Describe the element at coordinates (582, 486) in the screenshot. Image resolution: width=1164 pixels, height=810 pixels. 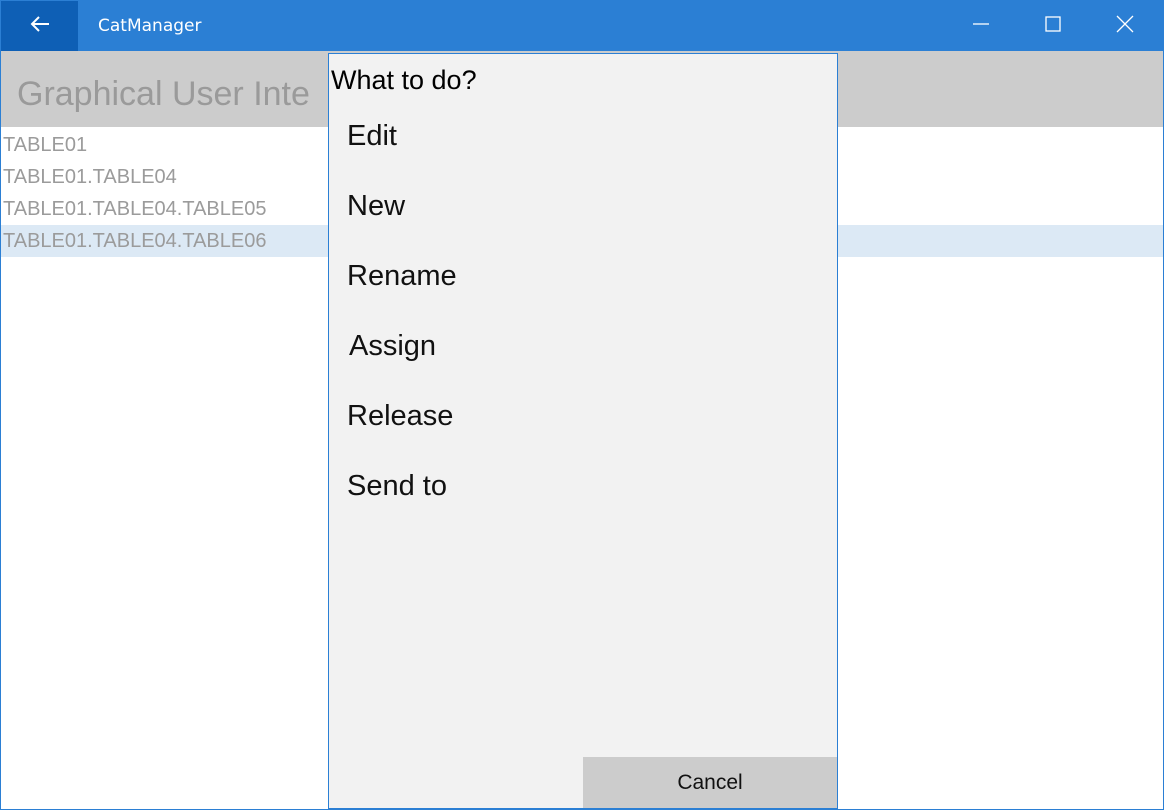
I see `menu-item-send-to: Send to` at that location.